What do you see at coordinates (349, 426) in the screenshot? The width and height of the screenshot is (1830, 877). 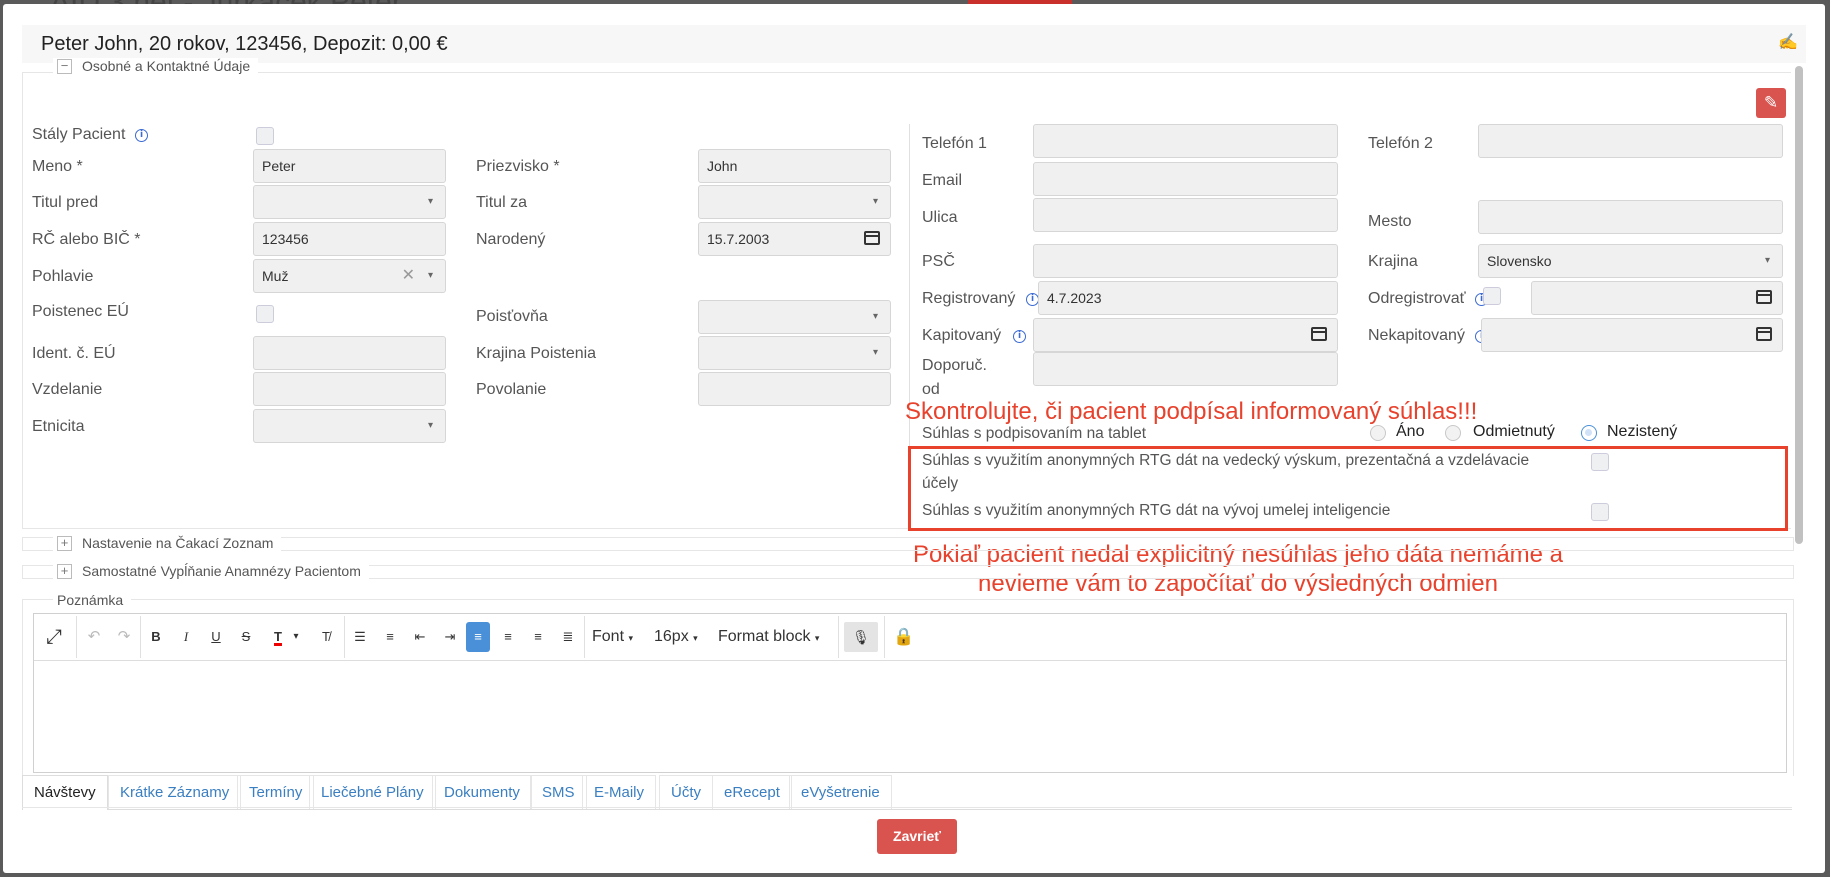 I see `etnicita-select: ▾` at bounding box center [349, 426].